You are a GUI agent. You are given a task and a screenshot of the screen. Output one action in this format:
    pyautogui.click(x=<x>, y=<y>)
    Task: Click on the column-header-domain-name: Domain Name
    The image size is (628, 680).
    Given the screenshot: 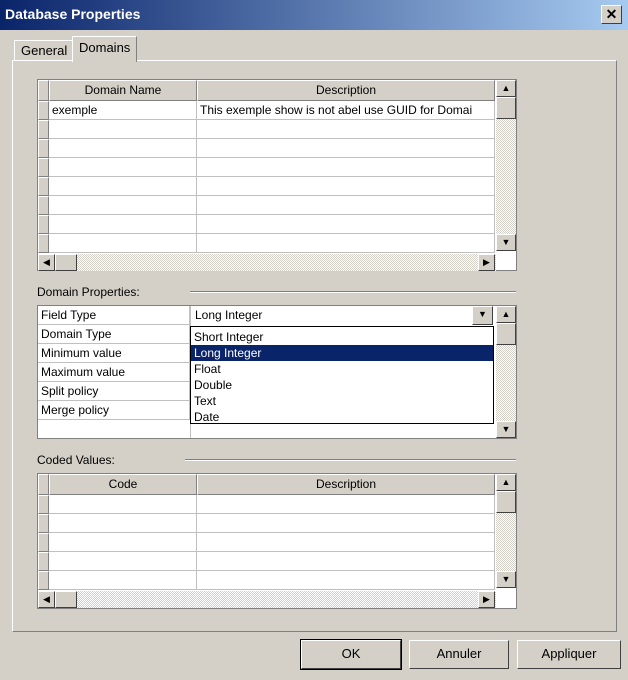 What is the action you would take?
    pyautogui.click(x=123, y=90)
    